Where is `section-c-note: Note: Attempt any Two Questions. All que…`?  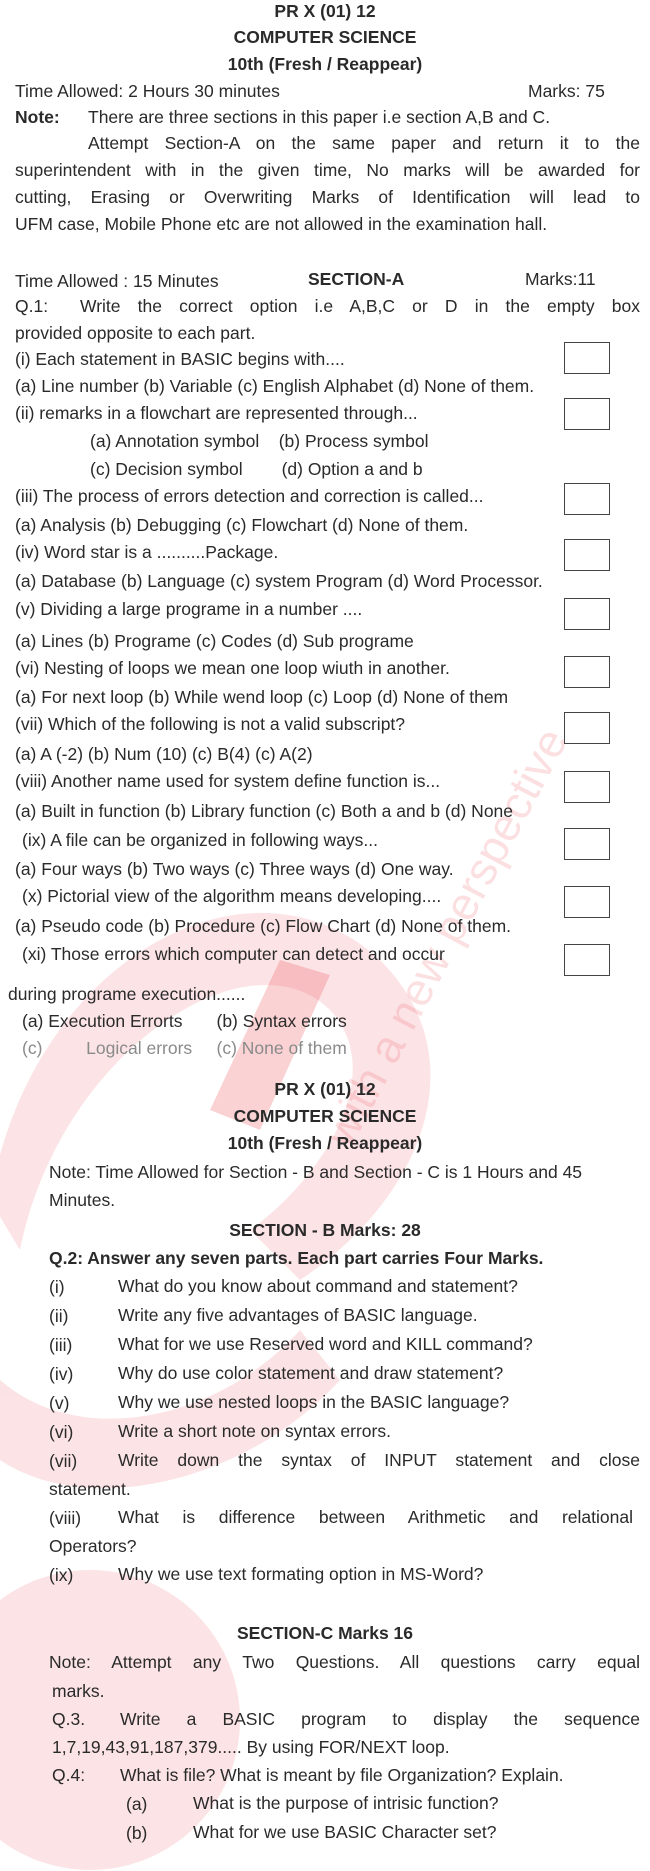
section-c-note: Note: Attempt any Two Questions. All que… is located at coordinates (344, 1662).